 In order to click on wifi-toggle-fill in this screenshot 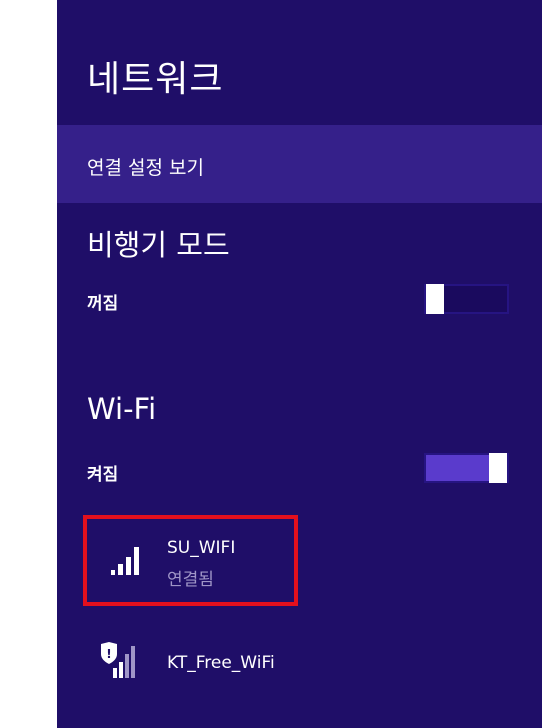, I will do `click(457, 468)`.